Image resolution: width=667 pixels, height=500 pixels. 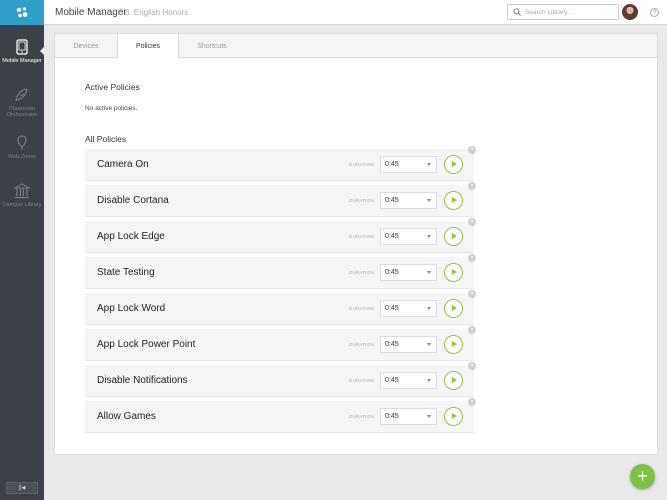 What do you see at coordinates (356, 46) in the screenshot?
I see `tab-bar: Devices Policies Shortcuts` at bounding box center [356, 46].